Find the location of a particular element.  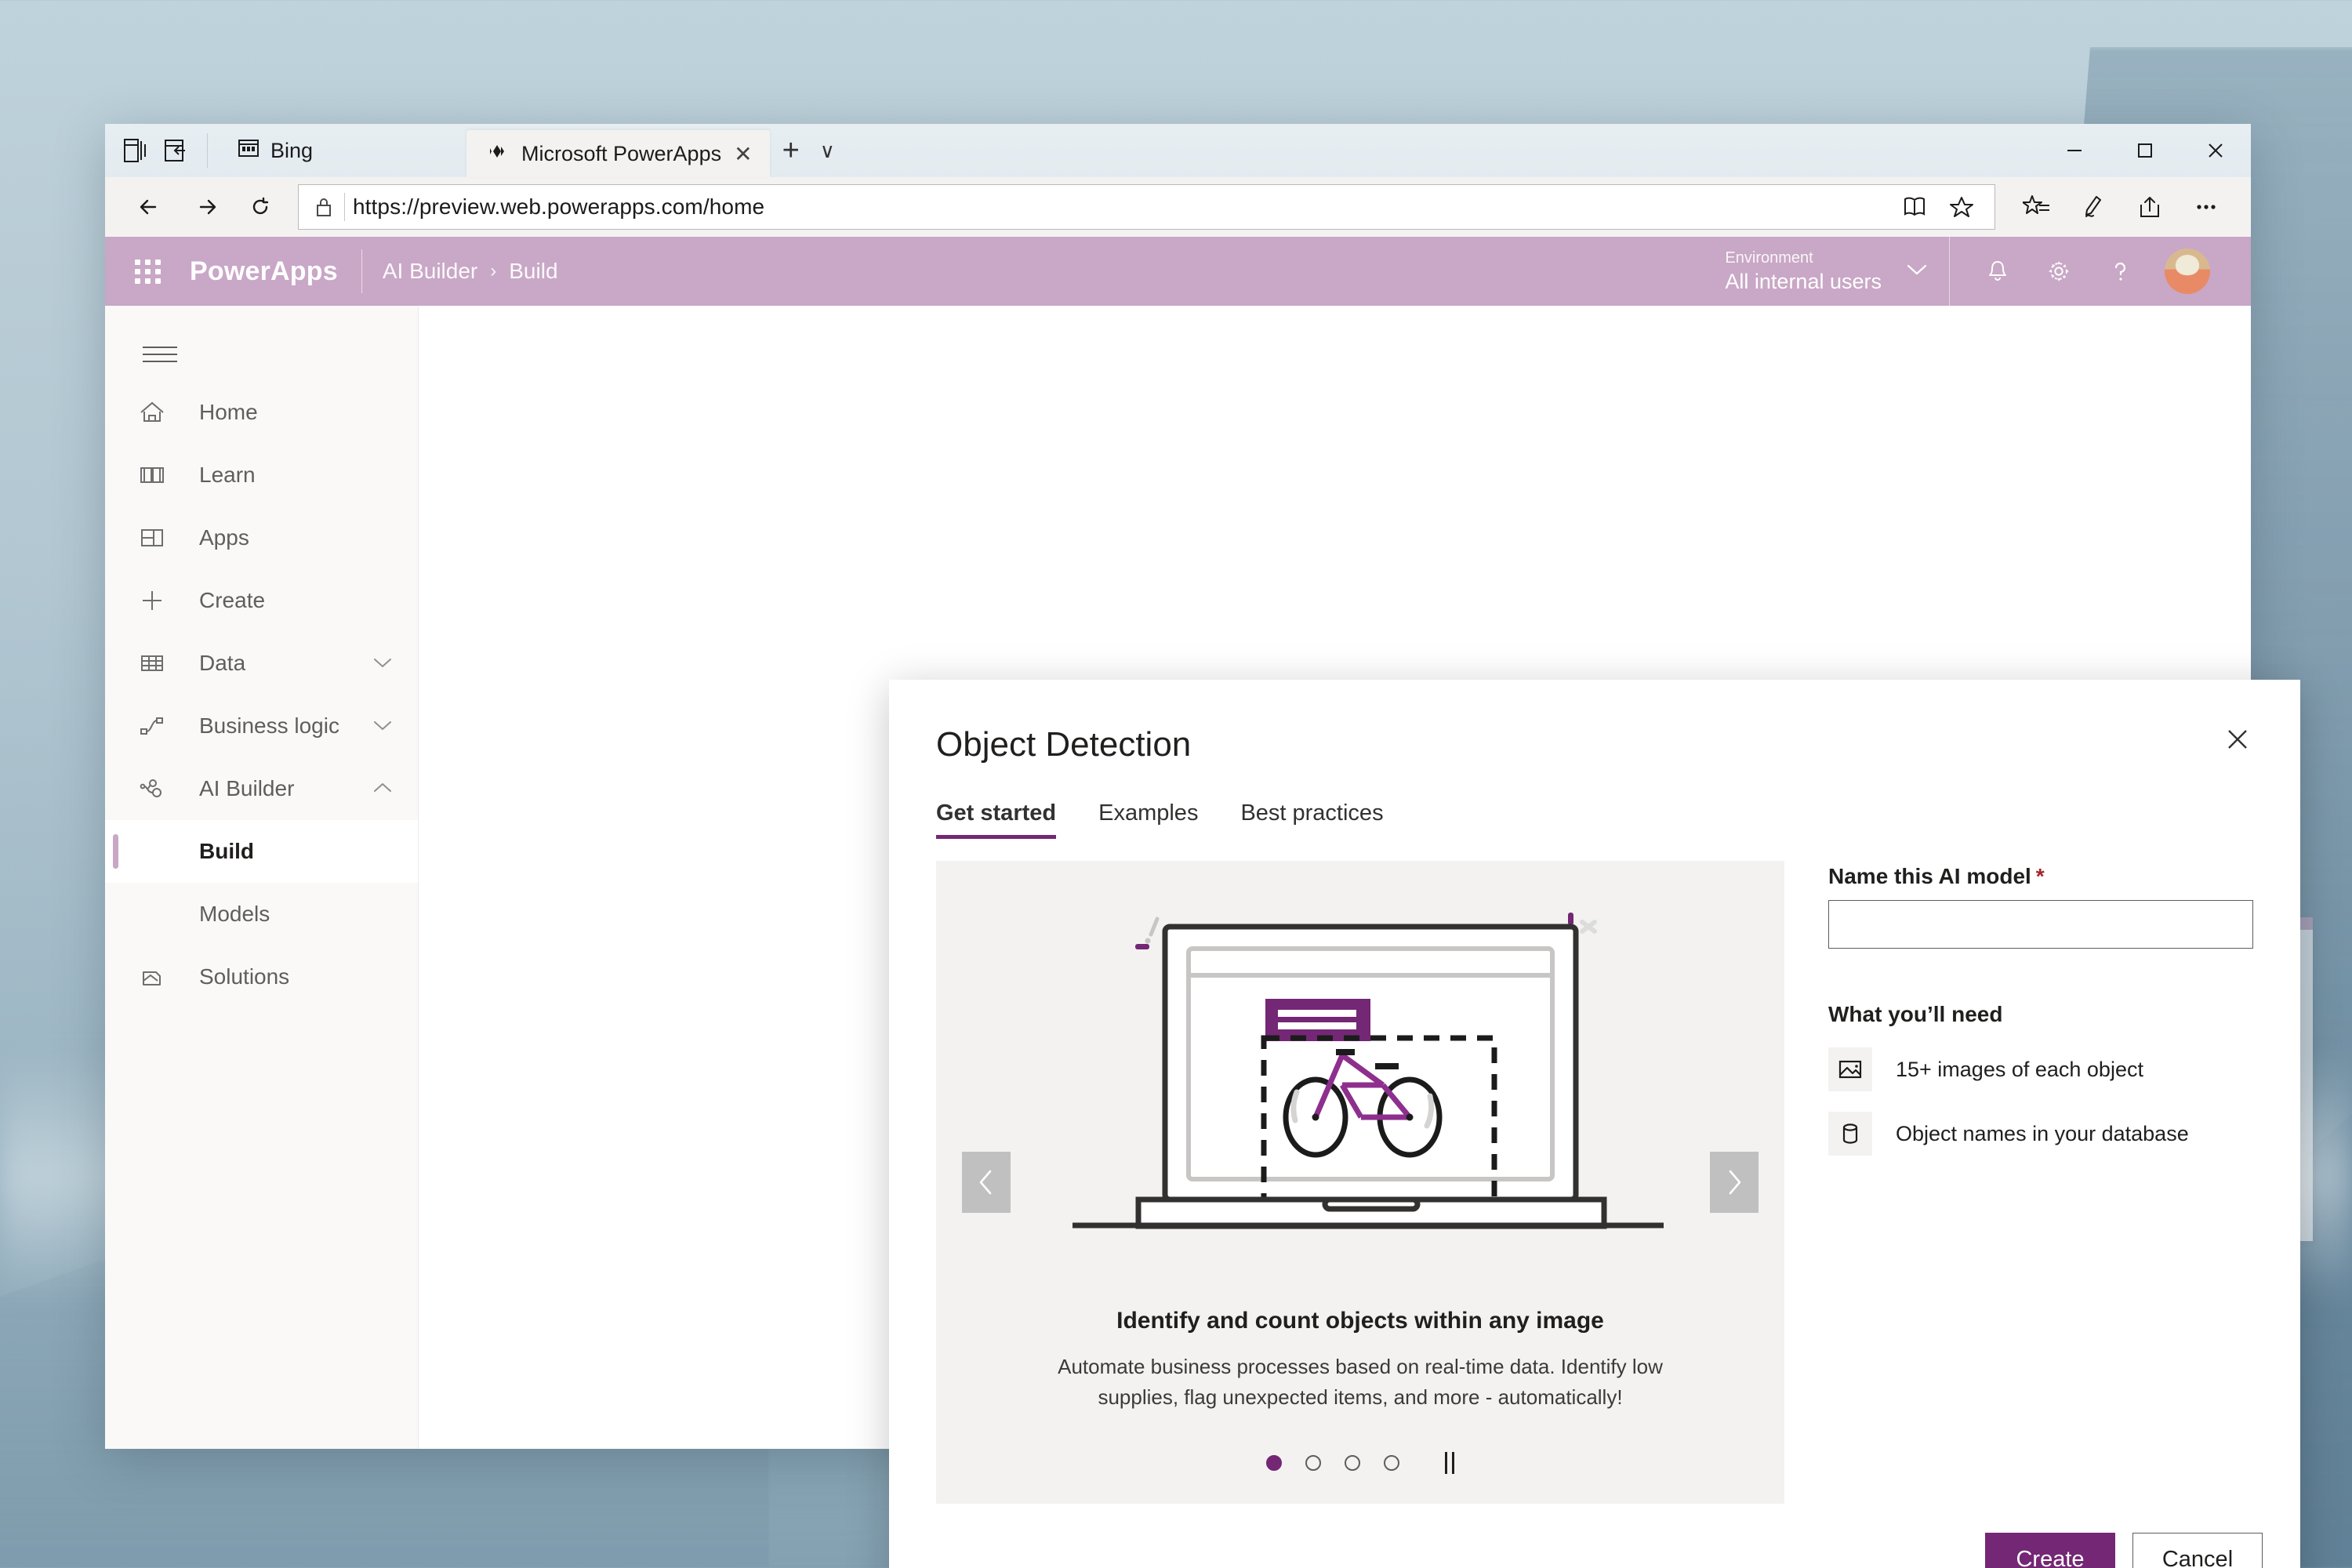

tab-get-started: Get started is located at coordinates (997, 819).